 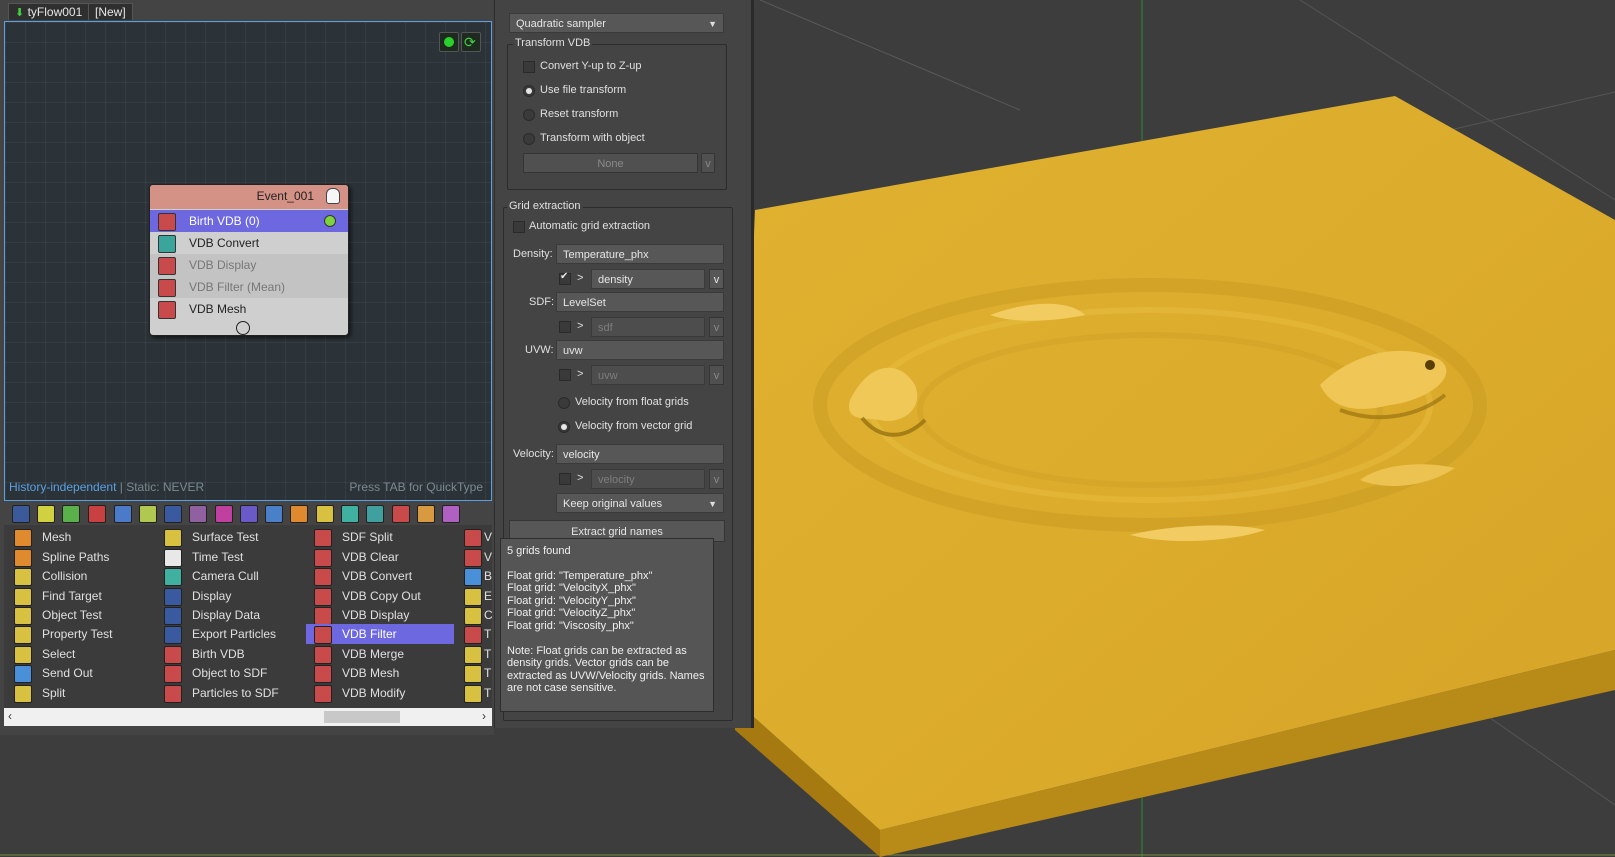 I want to click on object-pick-dropdown: v, so click(x=708, y=163).